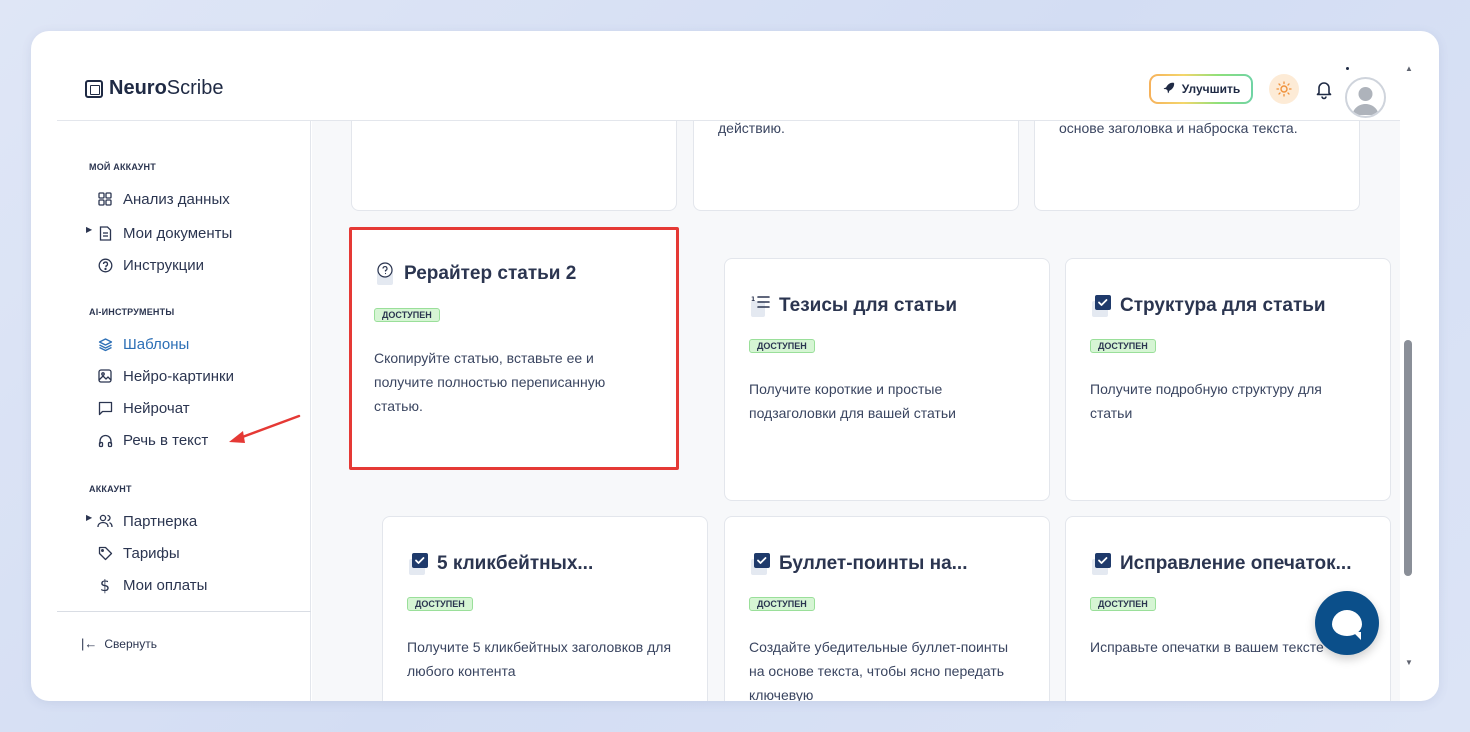 The height and width of the screenshot is (732, 1470). I want to click on sidebar-item-speech-to-text: Речь в текст, so click(152, 440).